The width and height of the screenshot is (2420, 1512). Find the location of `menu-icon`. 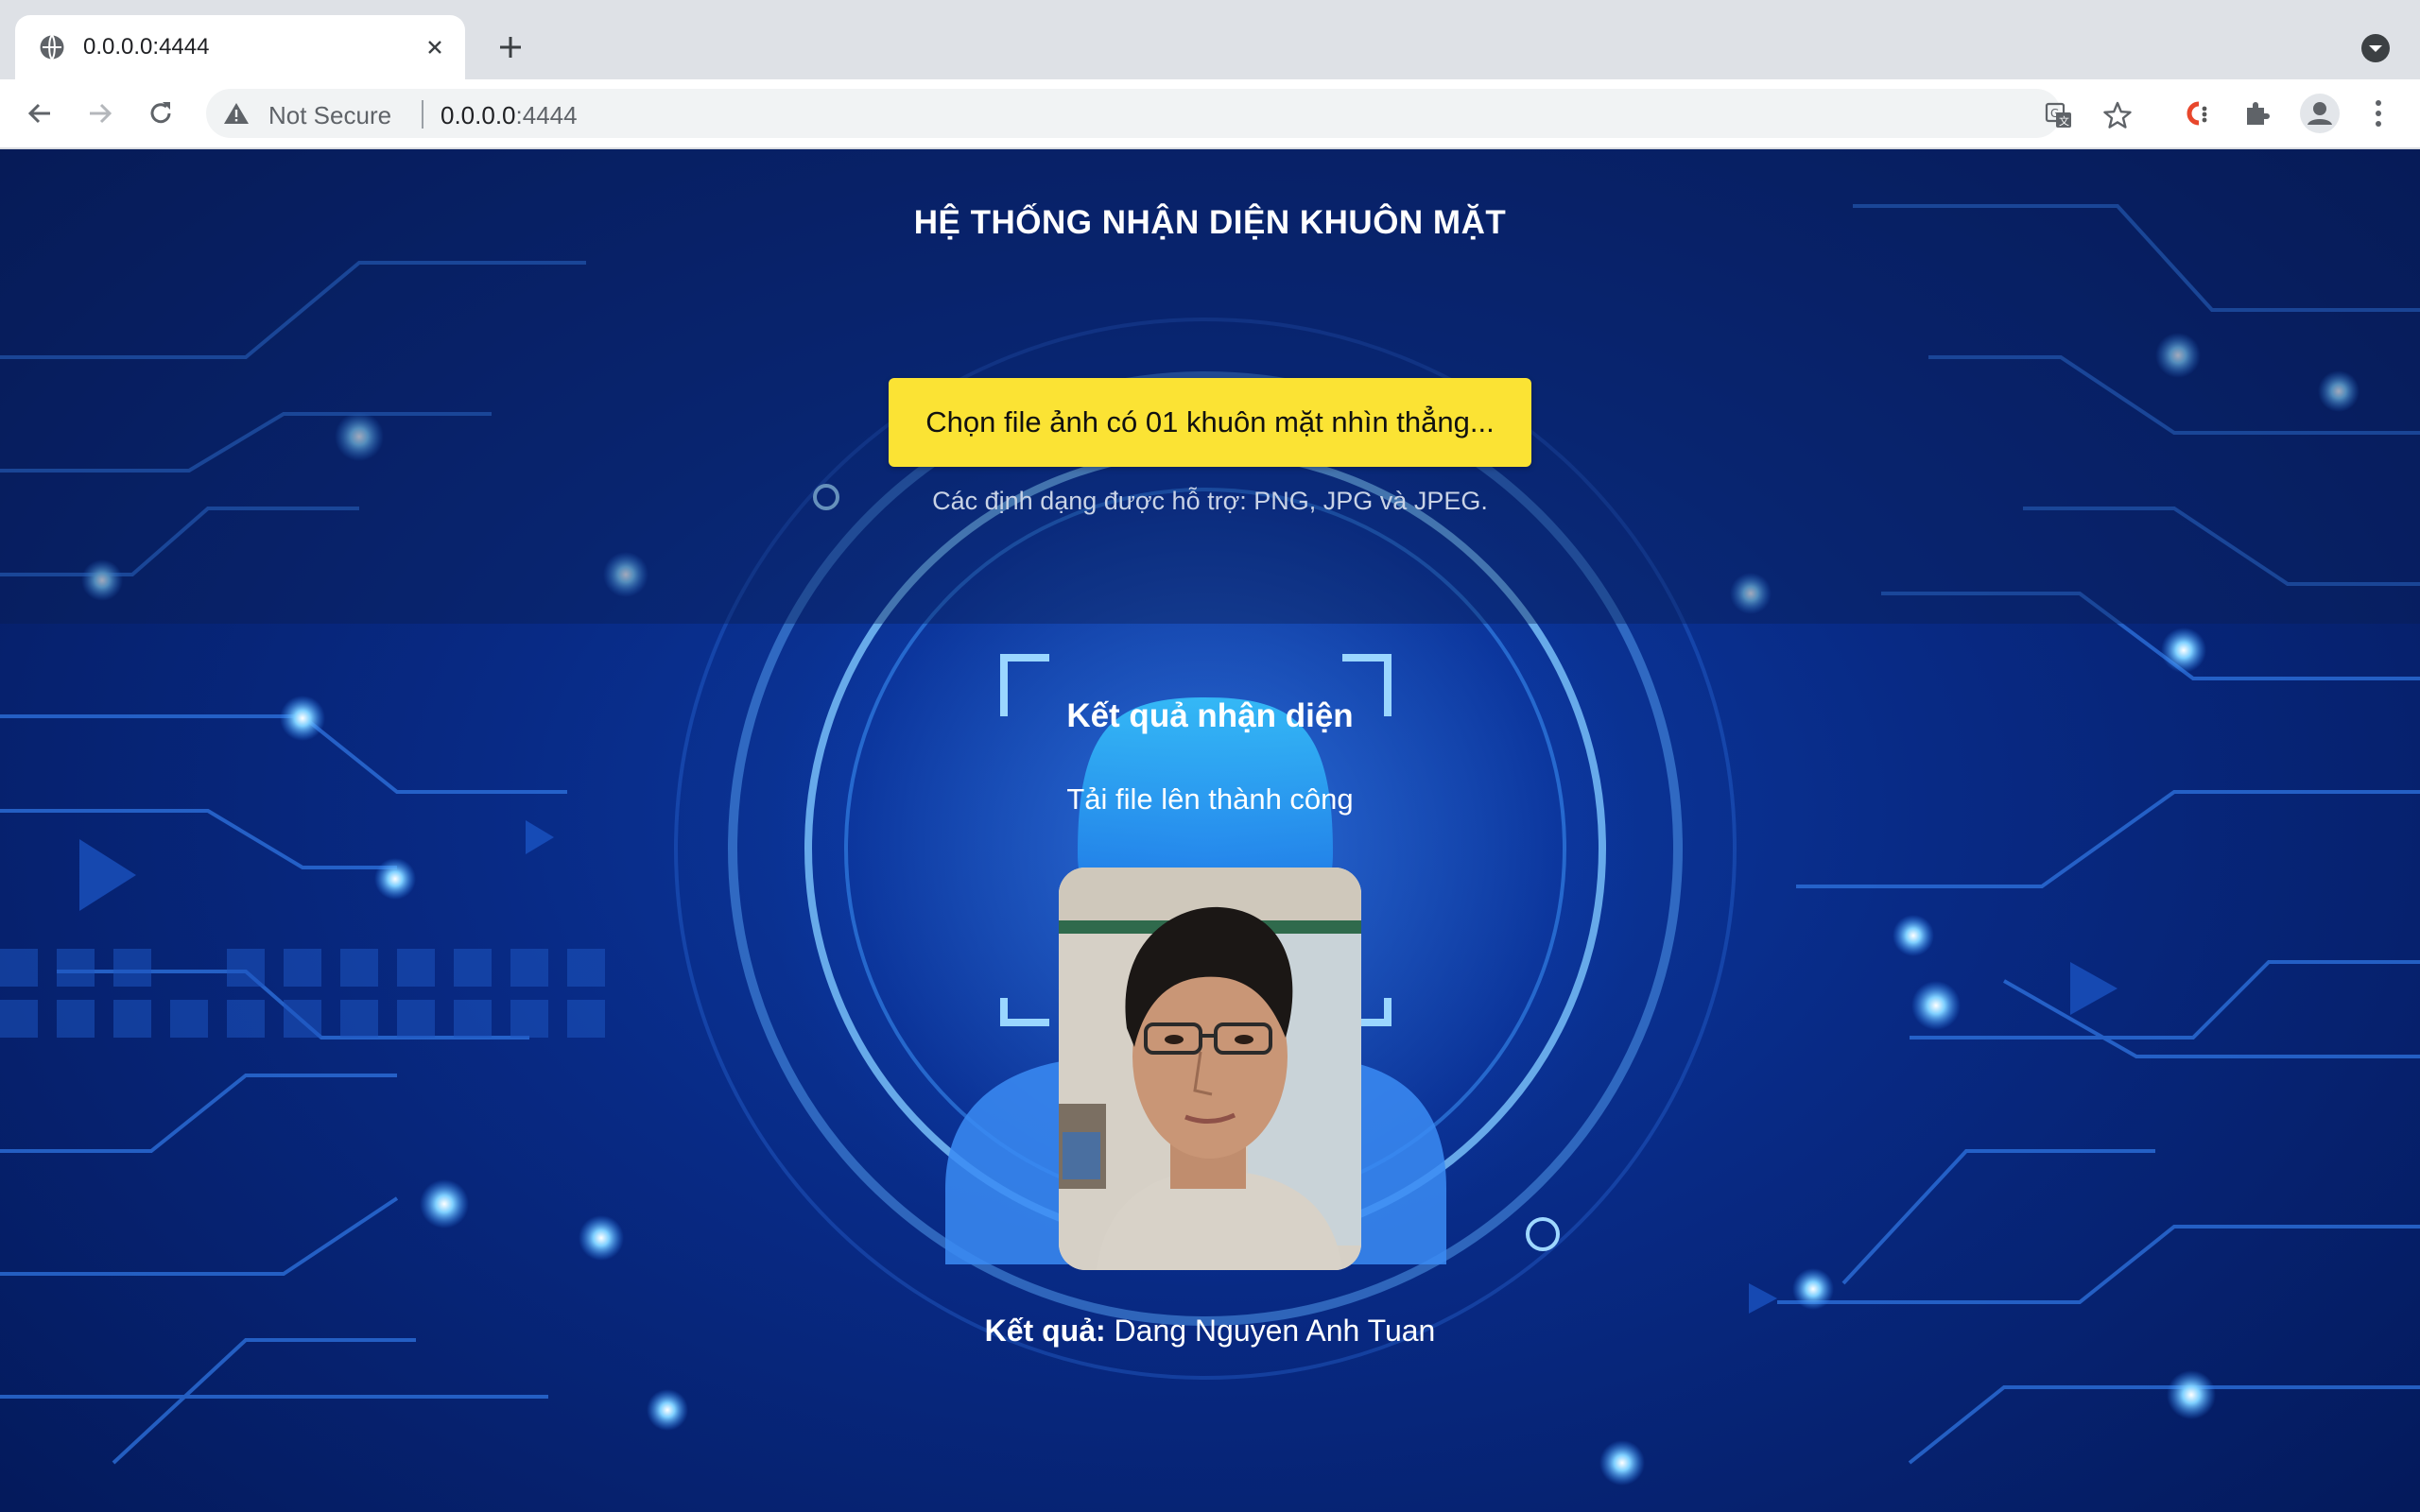

menu-icon is located at coordinates (2378, 113).